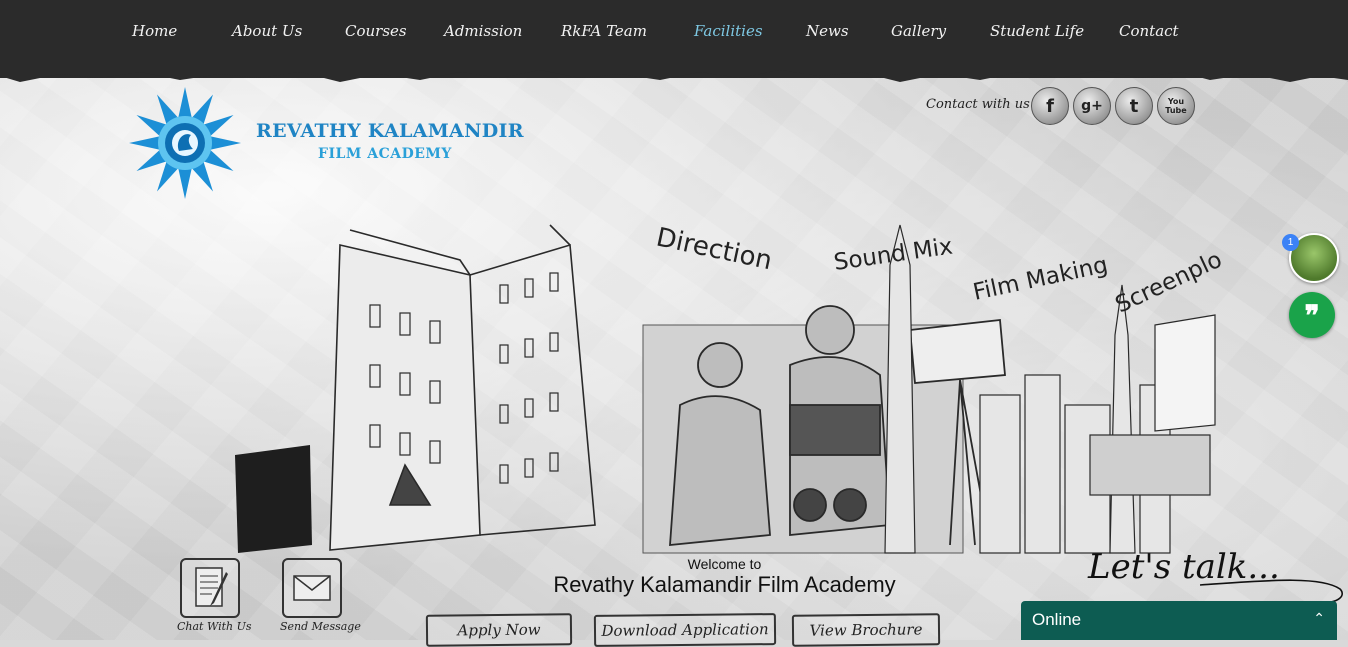 The image size is (1348, 647). Describe the element at coordinates (1169, 283) in the screenshot. I see `label-screenplay: Screenplo` at that location.